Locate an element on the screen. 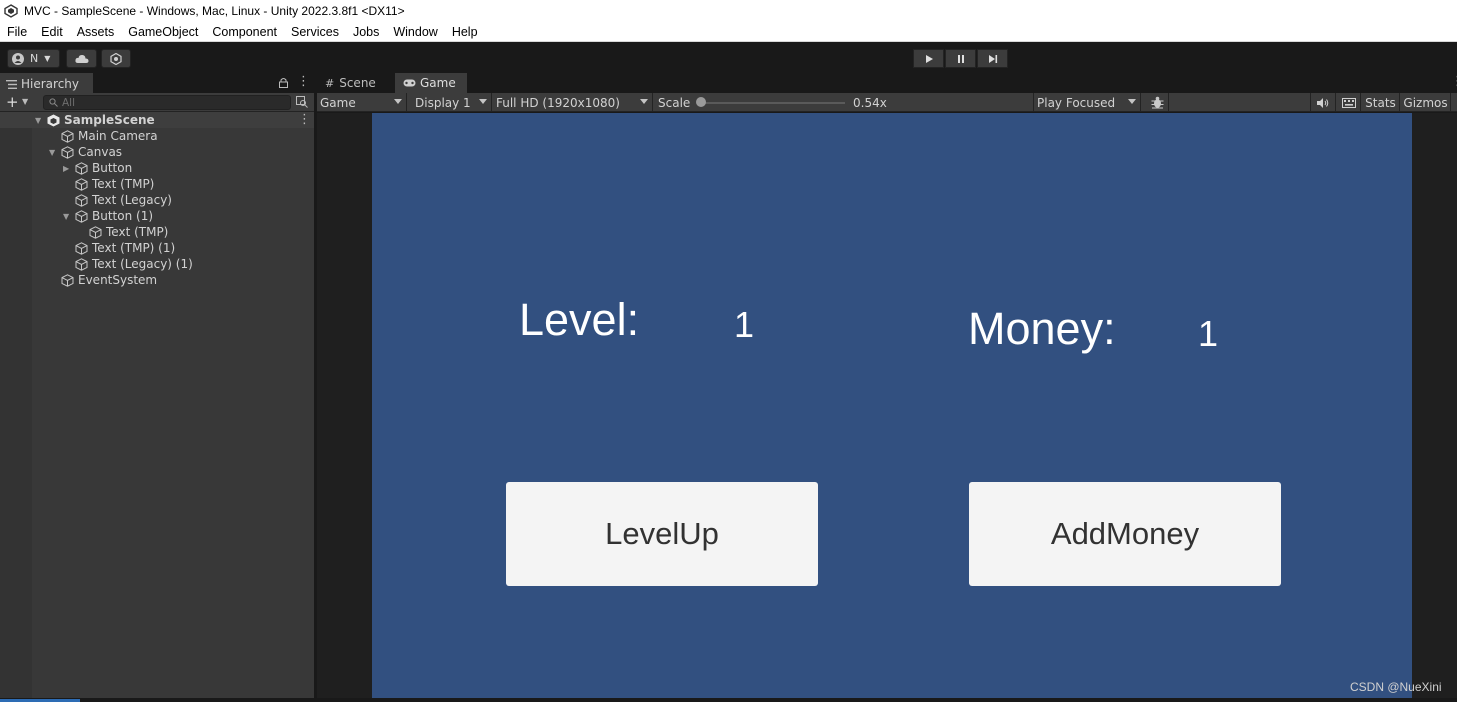  bug-icon is located at coordinates (1157, 102).